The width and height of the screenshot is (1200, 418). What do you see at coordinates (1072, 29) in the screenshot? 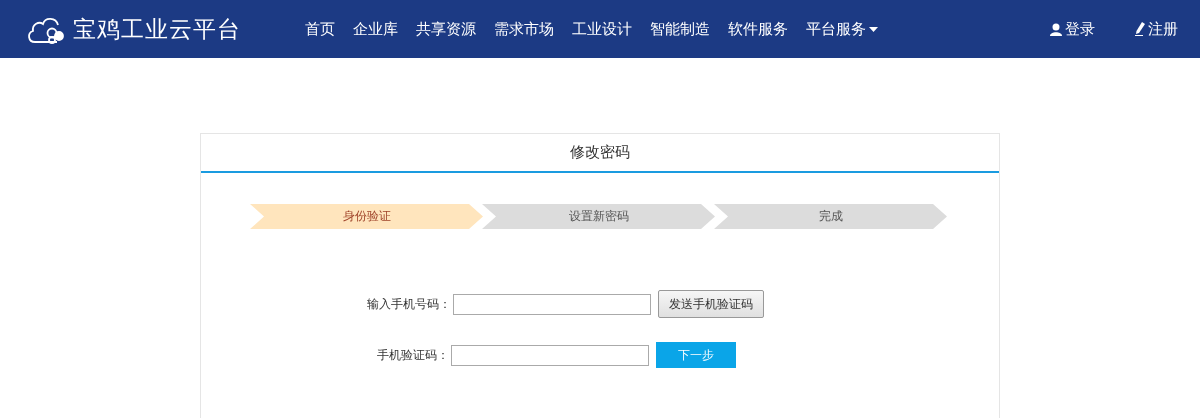
I see `login-link: 登录` at bounding box center [1072, 29].